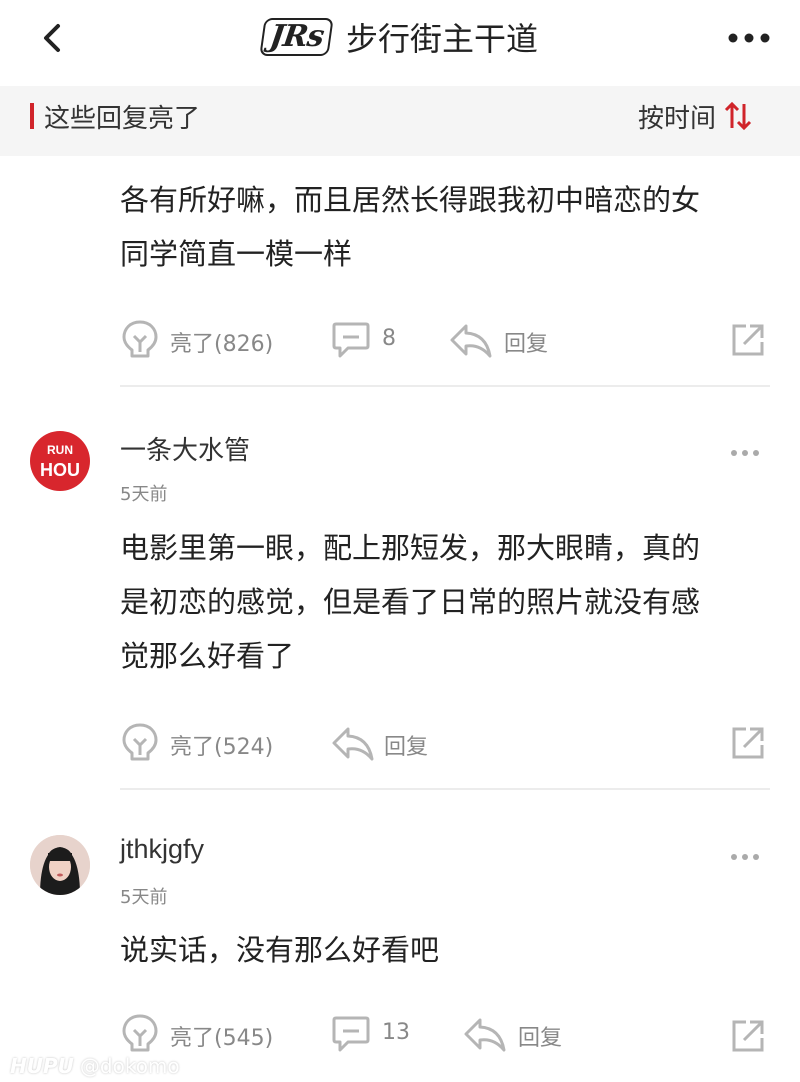  I want to click on comment-count-button: 13, so click(375, 1034).